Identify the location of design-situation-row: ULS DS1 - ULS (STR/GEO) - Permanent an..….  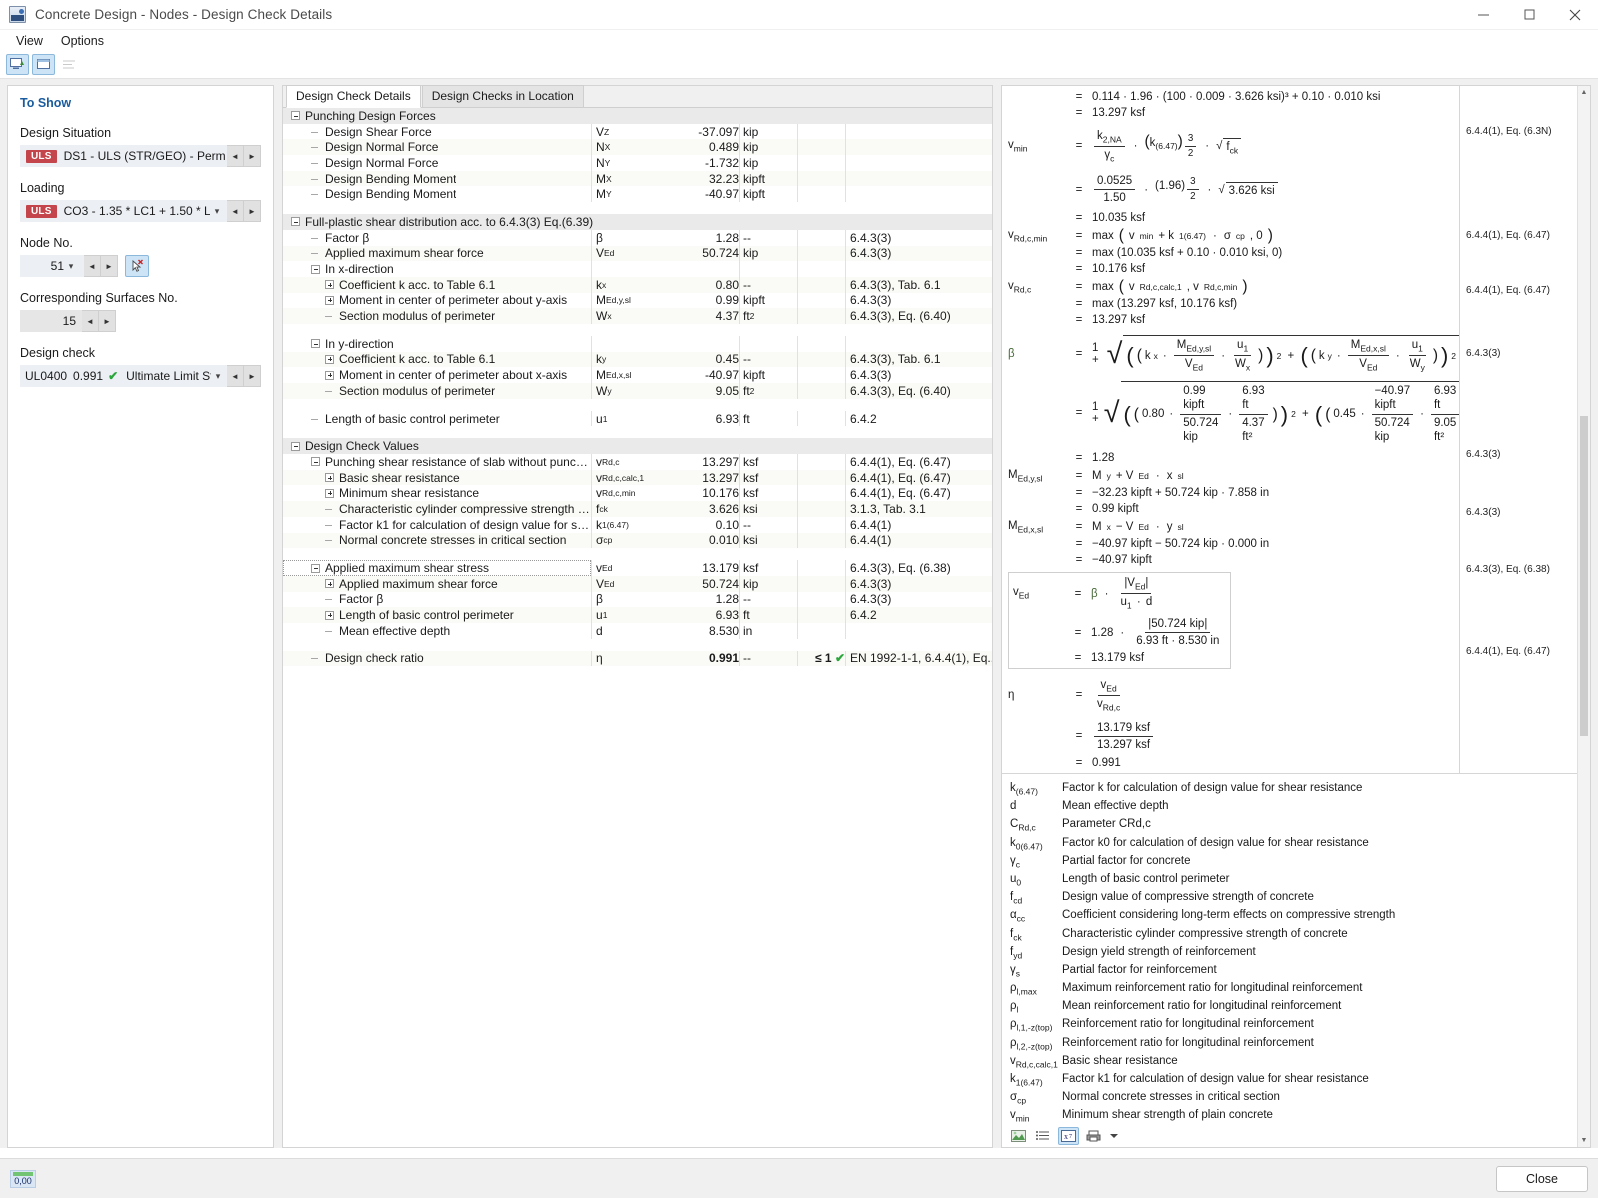
(140, 156).